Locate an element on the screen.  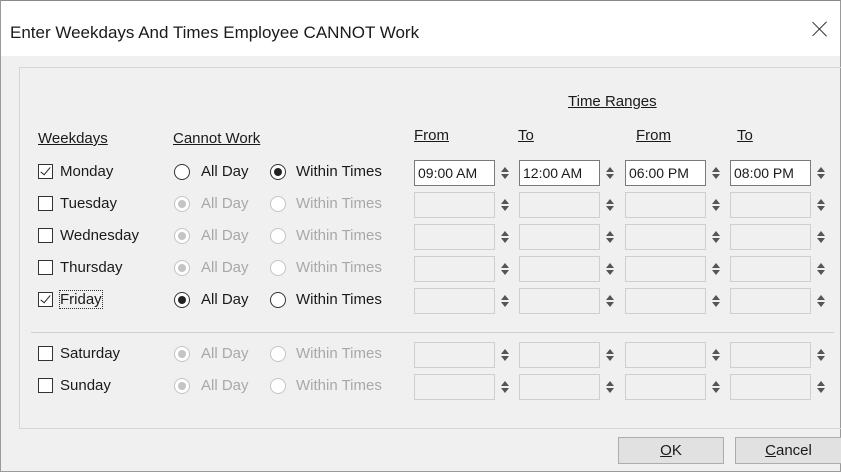
cancel-button: Cancel is located at coordinates (788, 450).